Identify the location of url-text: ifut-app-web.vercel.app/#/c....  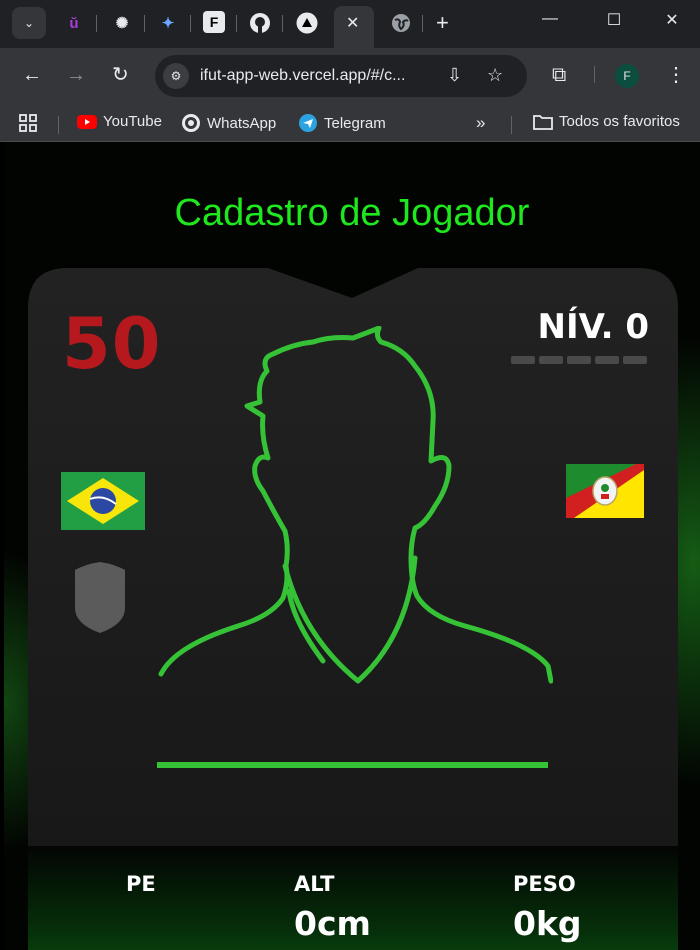
(302, 76).